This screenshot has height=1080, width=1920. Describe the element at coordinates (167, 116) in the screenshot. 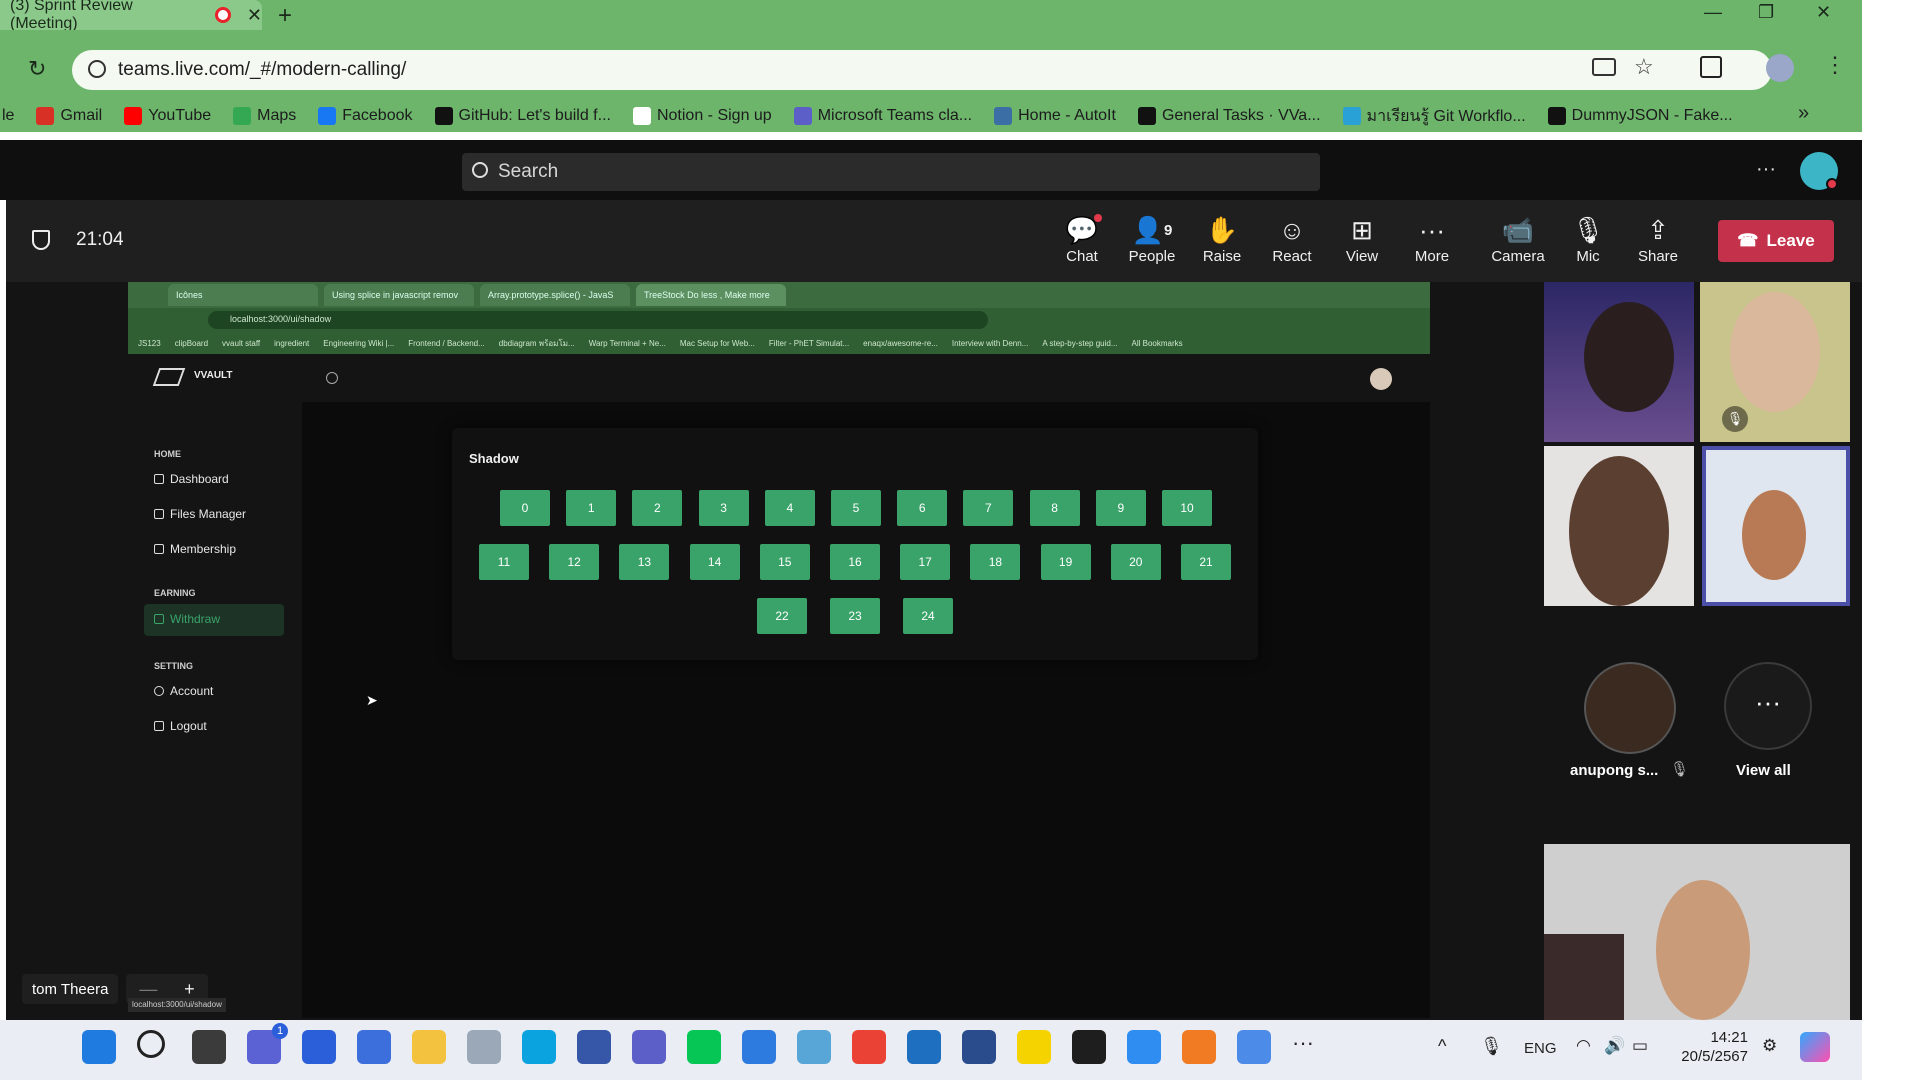

I see `bookmark-item: YouTube` at that location.